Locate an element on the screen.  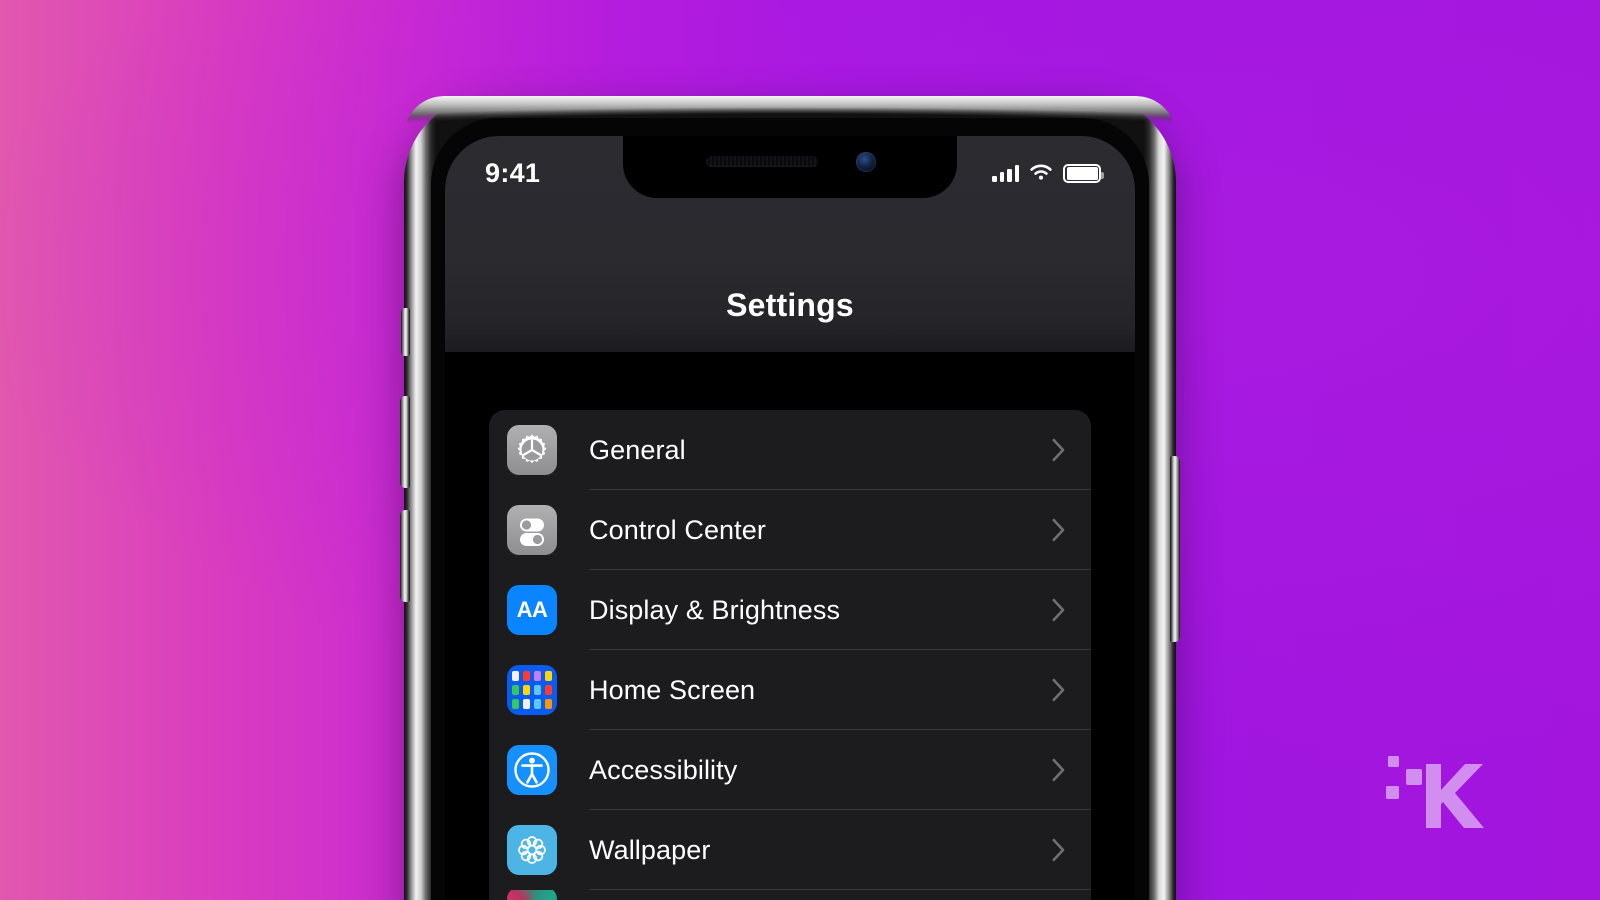
earpiece-speaker-icon is located at coordinates (762, 161).